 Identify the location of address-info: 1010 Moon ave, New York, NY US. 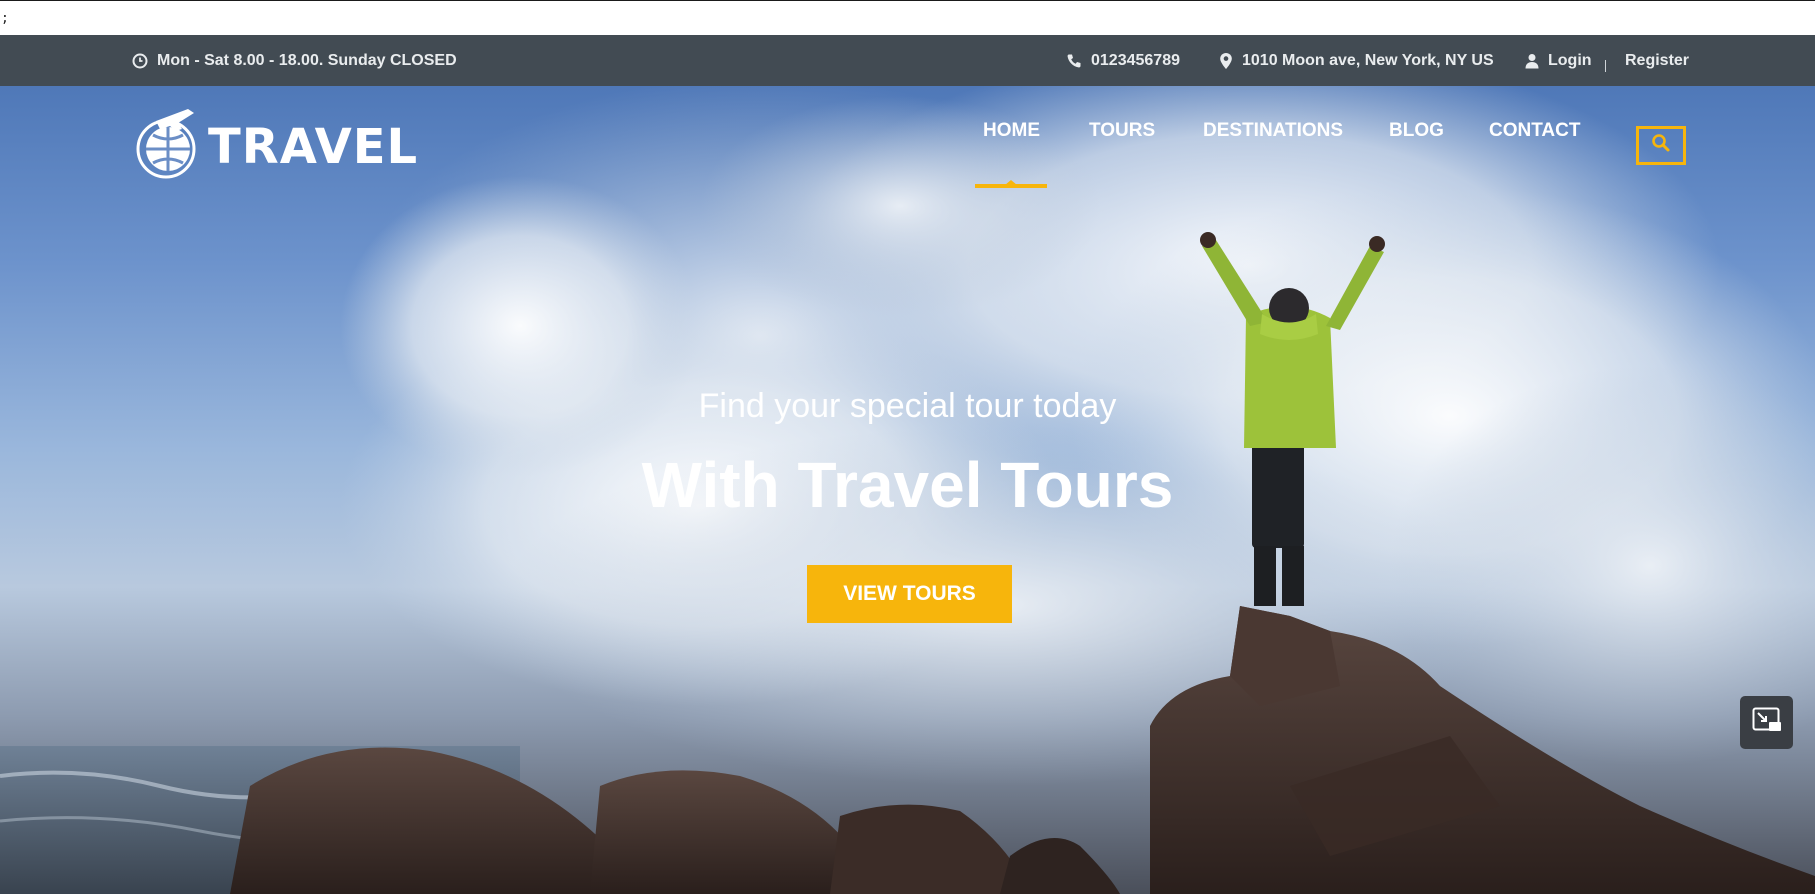
(1356, 60).